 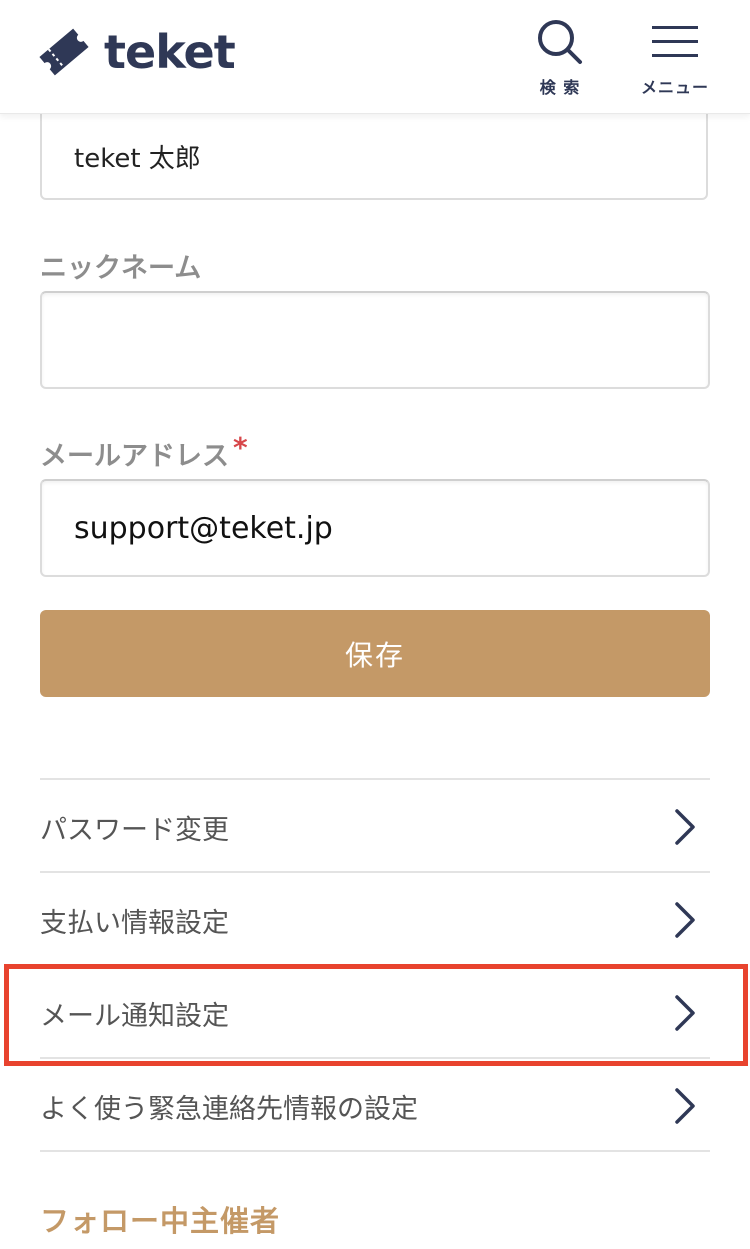 What do you see at coordinates (675, 58) in the screenshot?
I see `menu-button: メニュー` at bounding box center [675, 58].